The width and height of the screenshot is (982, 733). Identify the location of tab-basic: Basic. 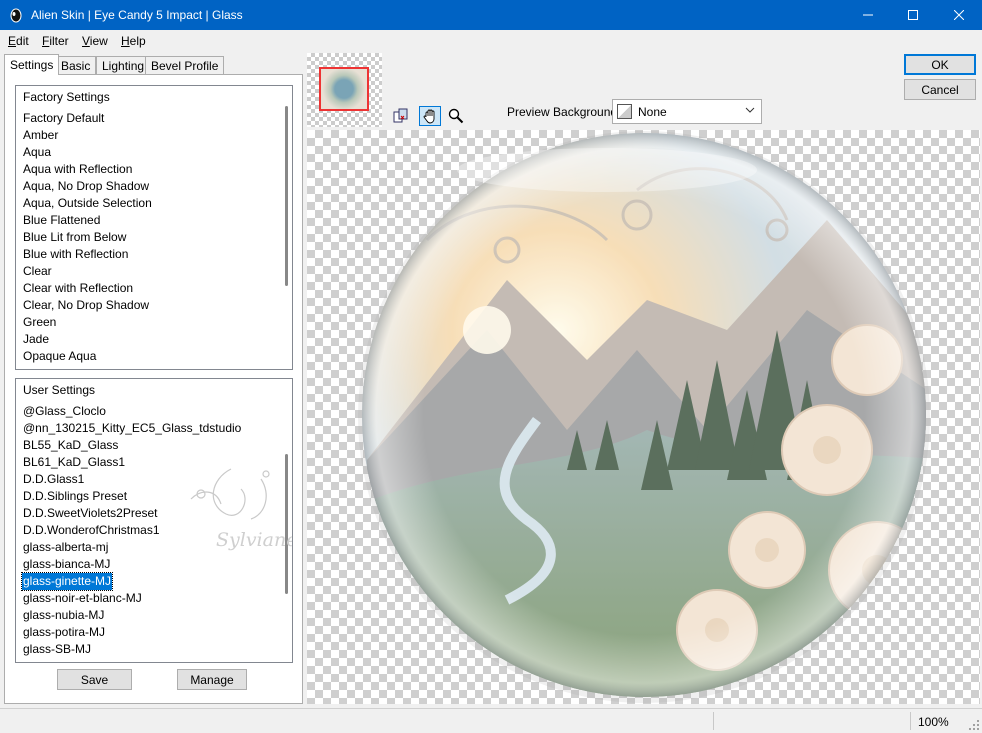
(76, 65).